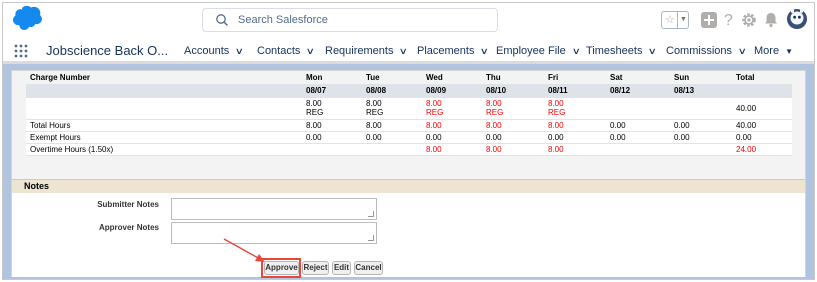 This screenshot has width=817, height=282. What do you see at coordinates (21, 51) in the screenshot?
I see `app-launcher-icon` at bounding box center [21, 51].